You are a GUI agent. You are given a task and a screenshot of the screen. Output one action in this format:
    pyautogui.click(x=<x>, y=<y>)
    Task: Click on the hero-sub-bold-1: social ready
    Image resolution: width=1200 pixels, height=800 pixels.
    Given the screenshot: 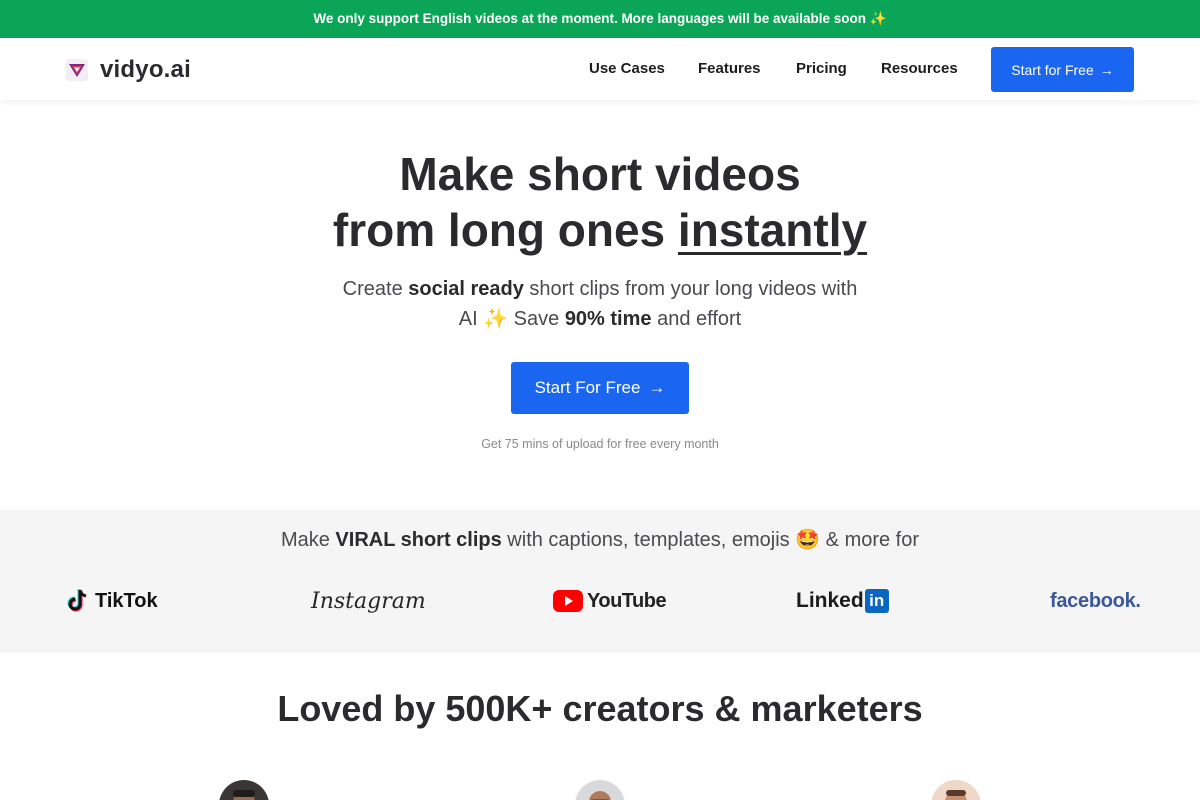 What is the action you would take?
    pyautogui.click(x=466, y=289)
    